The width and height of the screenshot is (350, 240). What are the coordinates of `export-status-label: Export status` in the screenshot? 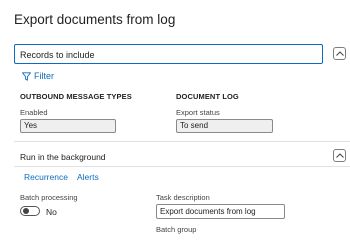 It's located at (198, 112).